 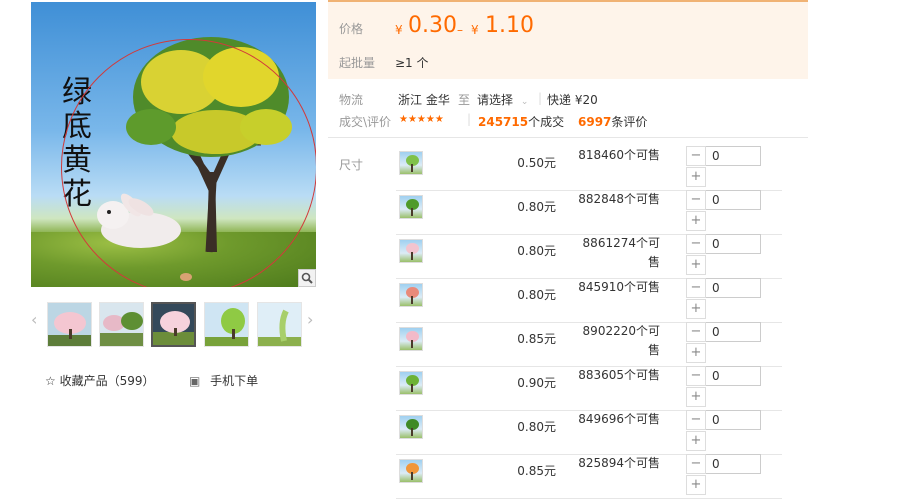 What do you see at coordinates (188, 163) in the screenshot?
I see `highlight-circle` at bounding box center [188, 163].